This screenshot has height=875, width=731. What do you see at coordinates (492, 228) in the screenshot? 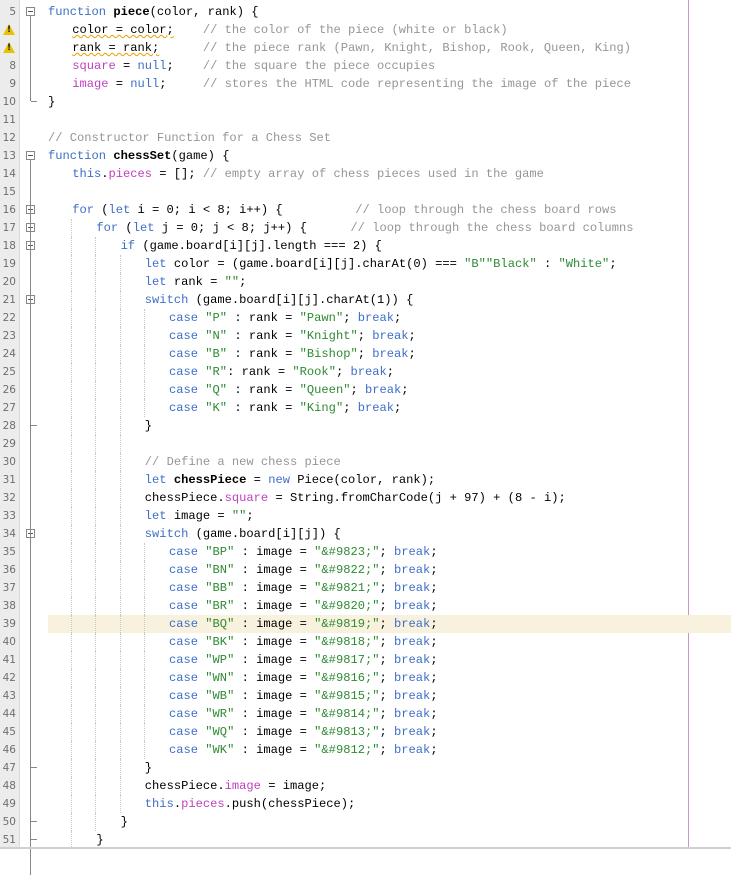
I see `comment: // loop through the chess board columns` at bounding box center [492, 228].